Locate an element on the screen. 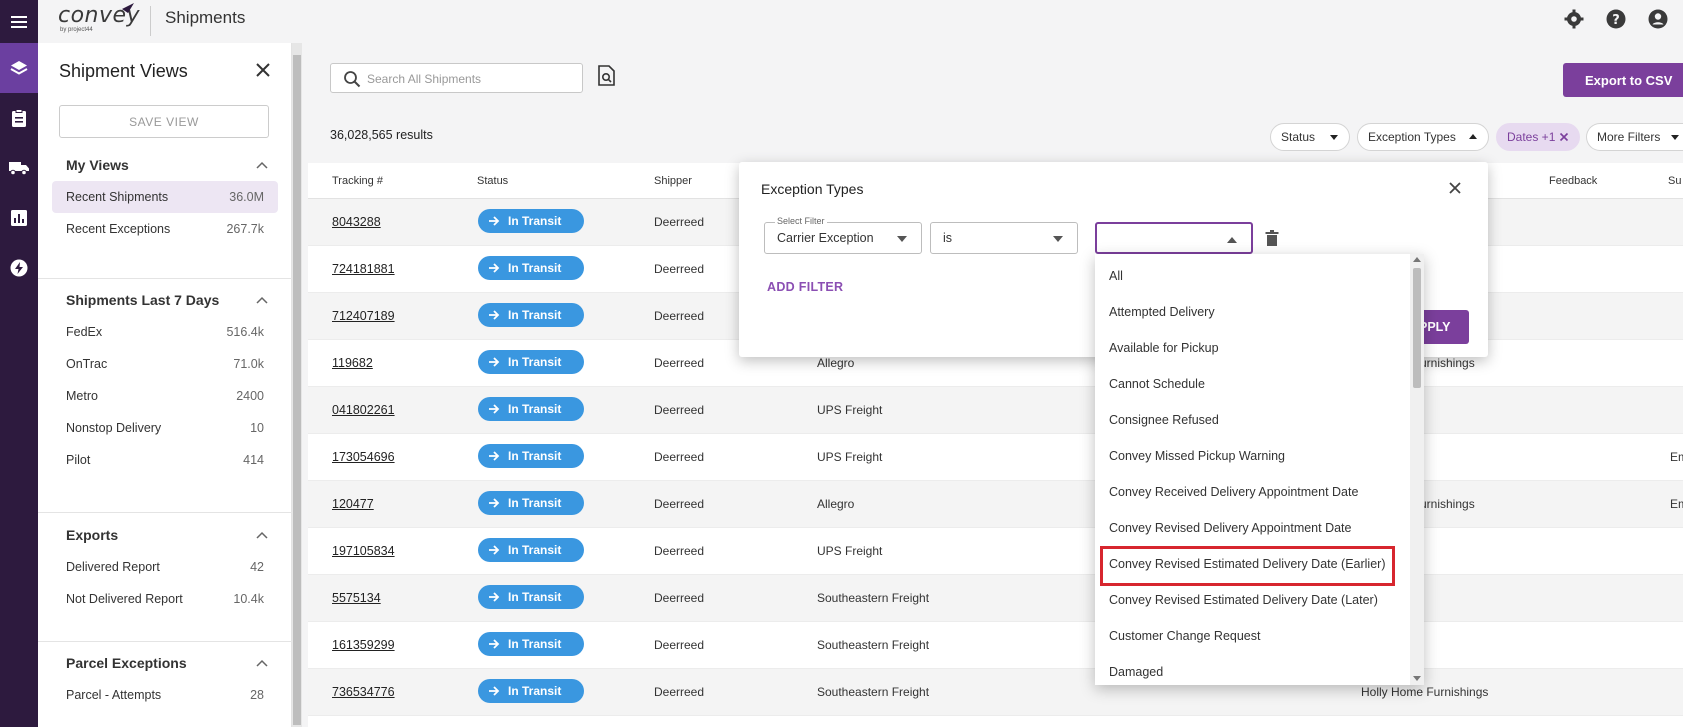 The image size is (1683, 727). close-panel-button is located at coordinates (264, 71).